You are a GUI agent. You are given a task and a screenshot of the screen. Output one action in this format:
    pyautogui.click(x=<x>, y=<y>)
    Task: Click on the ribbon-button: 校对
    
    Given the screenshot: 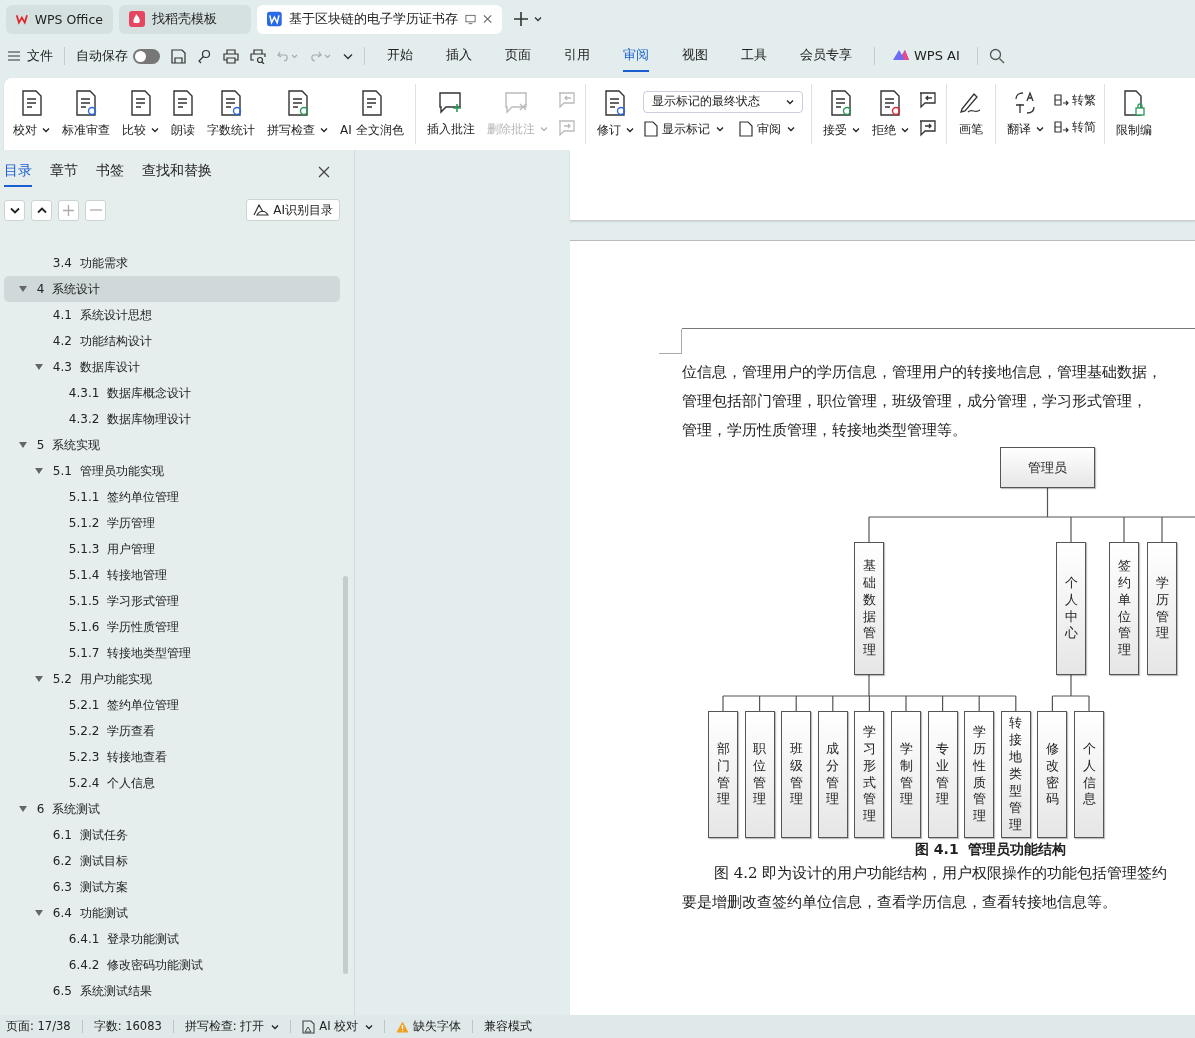 What is the action you would take?
    pyautogui.click(x=31, y=114)
    